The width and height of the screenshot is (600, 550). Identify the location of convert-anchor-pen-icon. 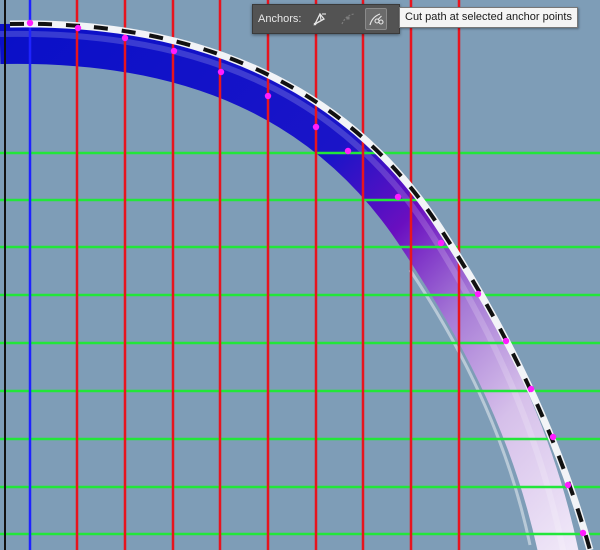
(320, 19).